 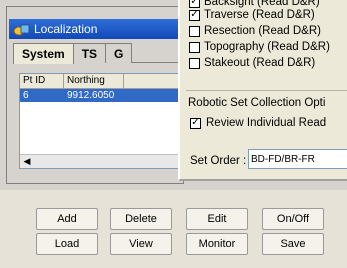 I want to click on localization-titlebar: Localization, so click(x=96, y=29).